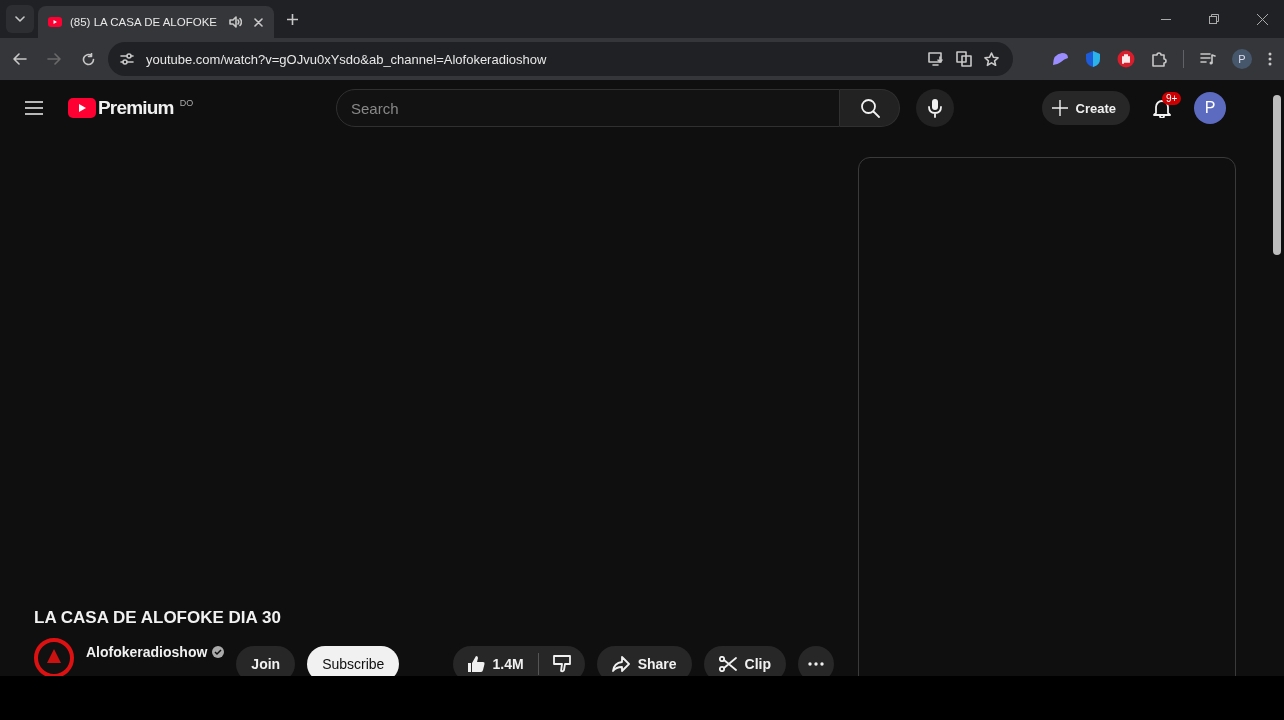 The height and width of the screenshot is (720, 1284). Describe the element at coordinates (82, 108) in the screenshot. I see `play-logo-icon` at that location.